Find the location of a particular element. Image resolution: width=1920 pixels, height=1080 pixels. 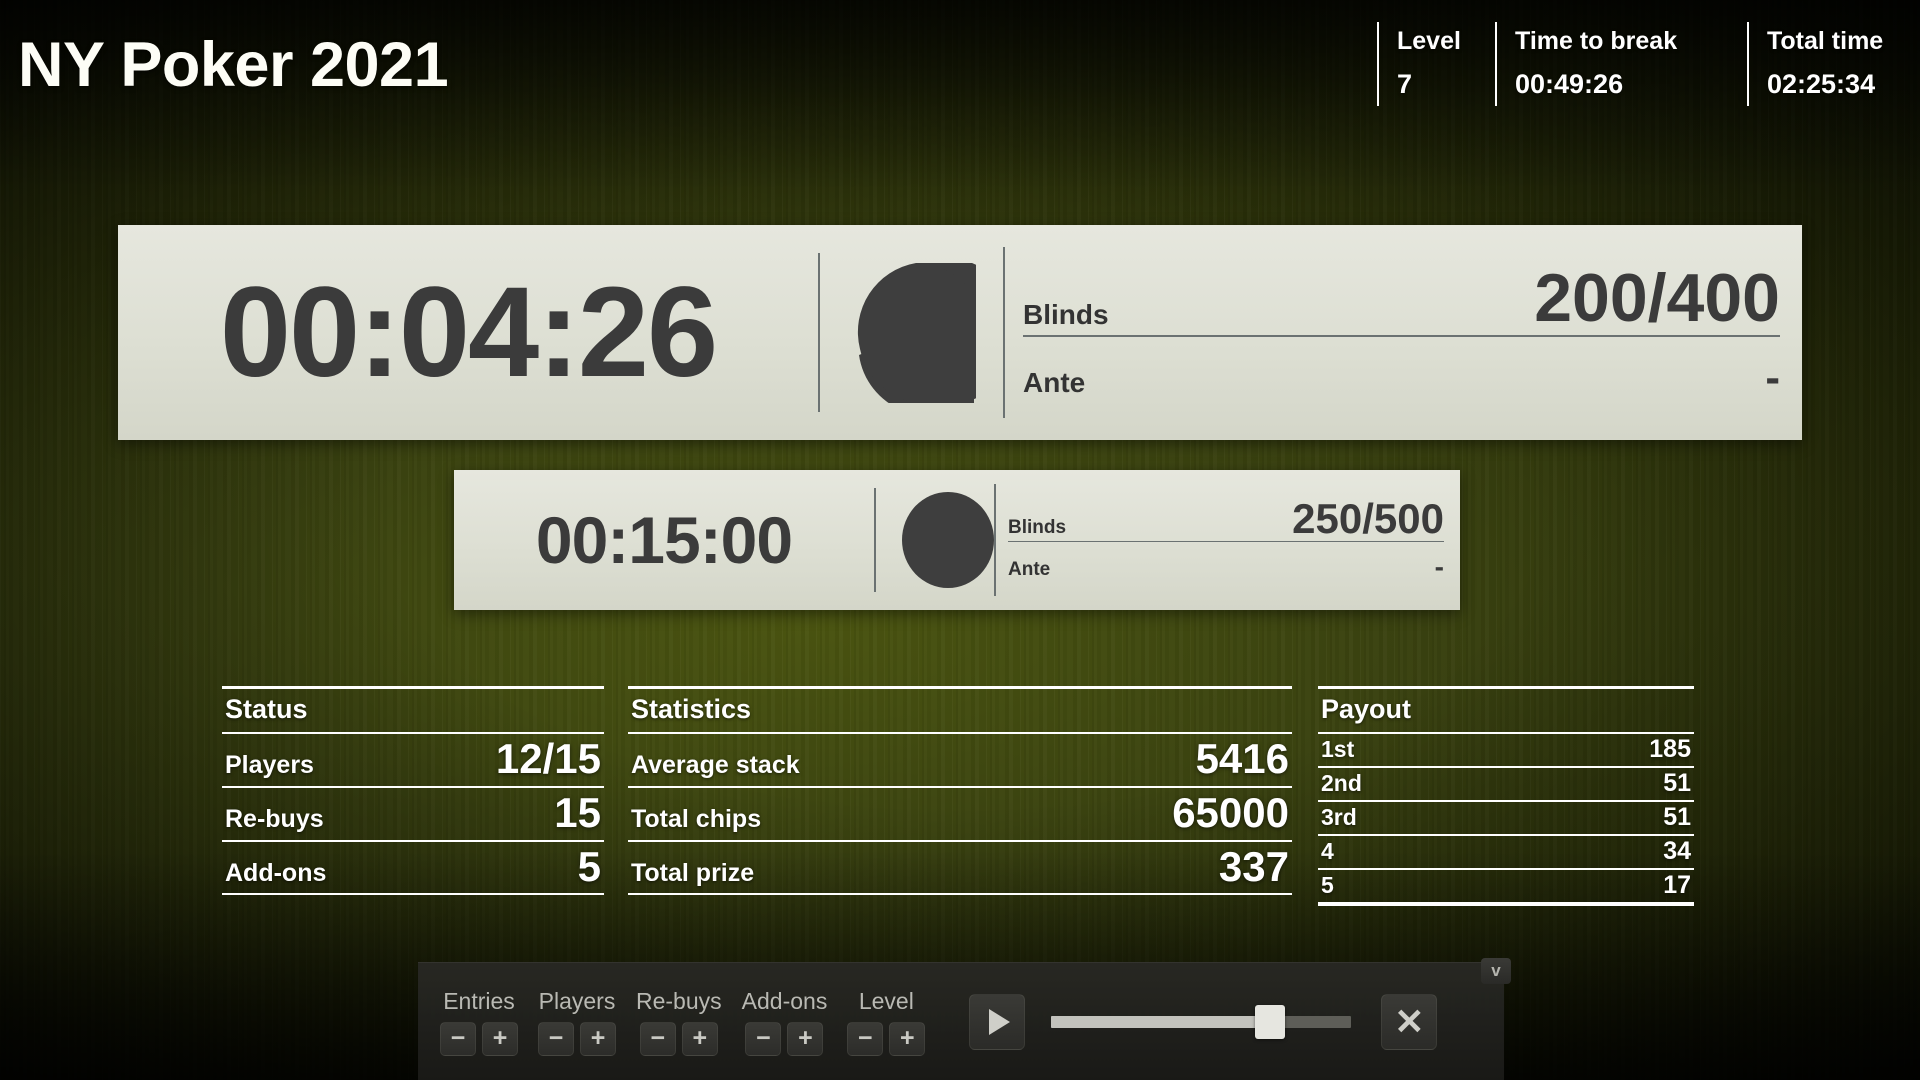

current-level-blinds-row: Blinds 200/400 is located at coordinates (1401, 298).